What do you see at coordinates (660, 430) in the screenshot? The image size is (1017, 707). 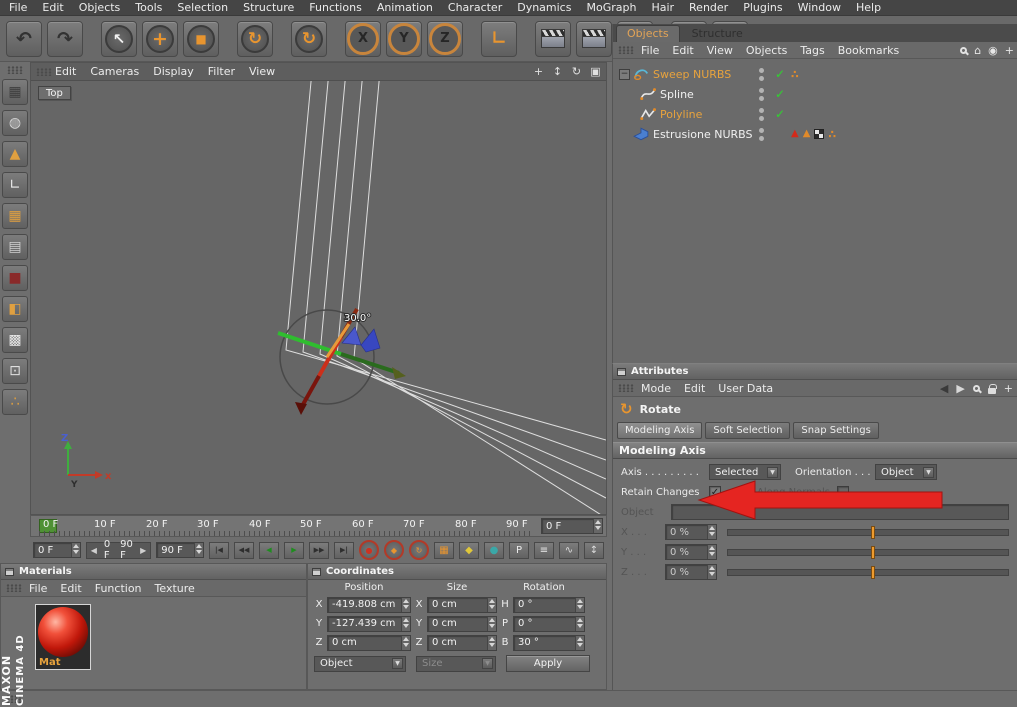 I see `tab-modeling-axis: Modeling Axis` at bounding box center [660, 430].